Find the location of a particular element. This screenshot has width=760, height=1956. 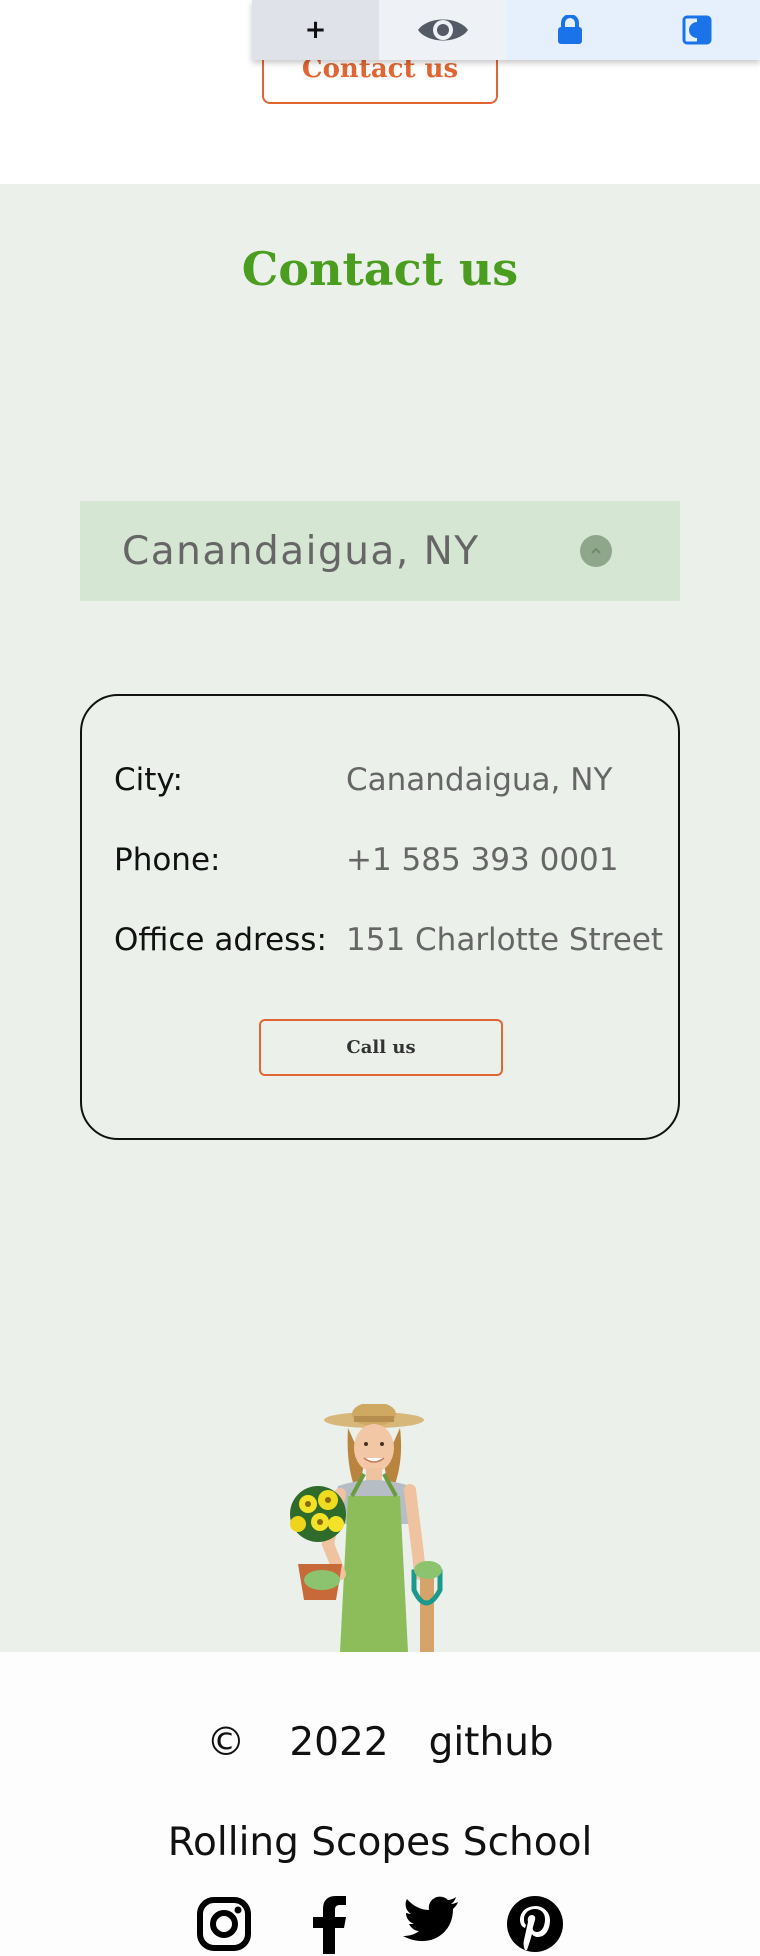

city-label: City: is located at coordinates (148, 780).